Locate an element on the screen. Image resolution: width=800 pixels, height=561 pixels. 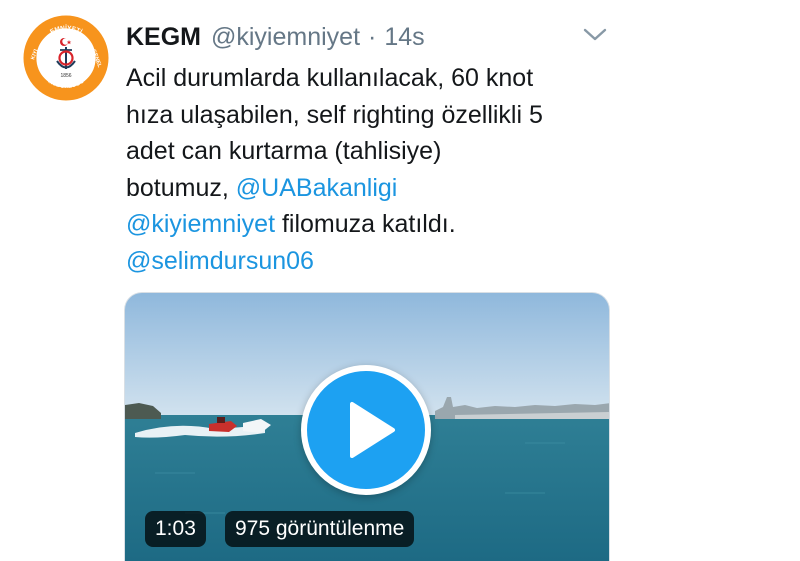
tweet-header: KEGM @kiyiemniyet · 14s is located at coordinates (275, 37).